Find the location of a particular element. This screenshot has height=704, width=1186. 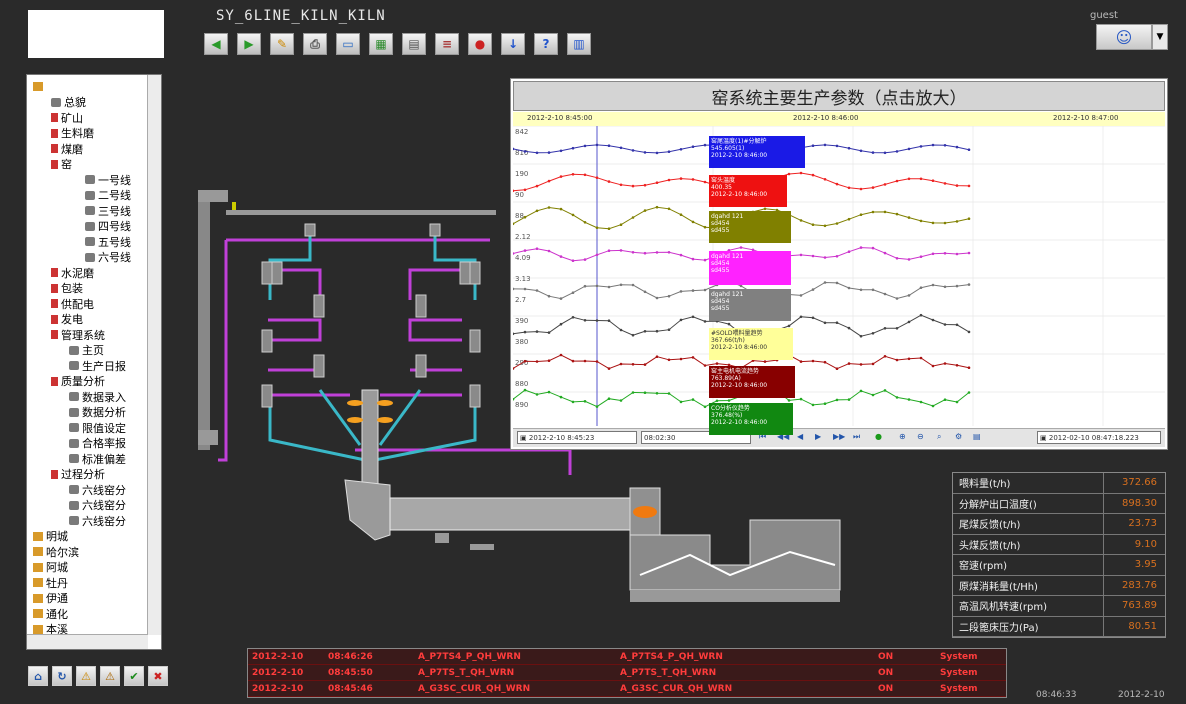

alarm-time: 08:45:50 is located at coordinates (350, 672).